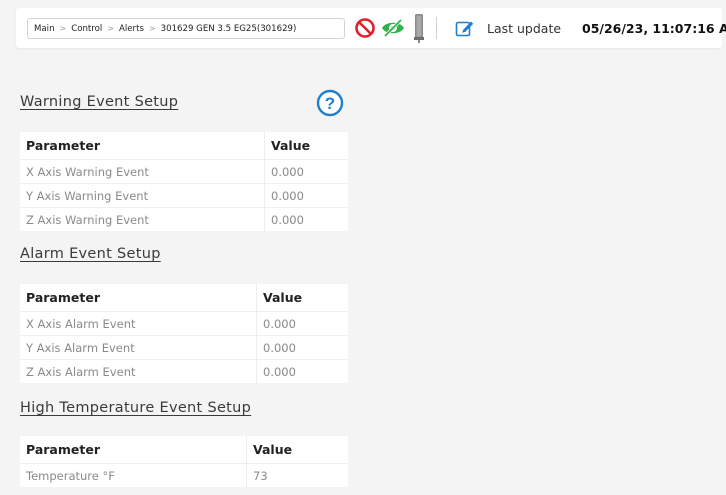 This screenshot has height=495, width=726. What do you see at coordinates (142, 195) in the screenshot?
I see `parameter-cell: Y Axis Warning Event` at bounding box center [142, 195].